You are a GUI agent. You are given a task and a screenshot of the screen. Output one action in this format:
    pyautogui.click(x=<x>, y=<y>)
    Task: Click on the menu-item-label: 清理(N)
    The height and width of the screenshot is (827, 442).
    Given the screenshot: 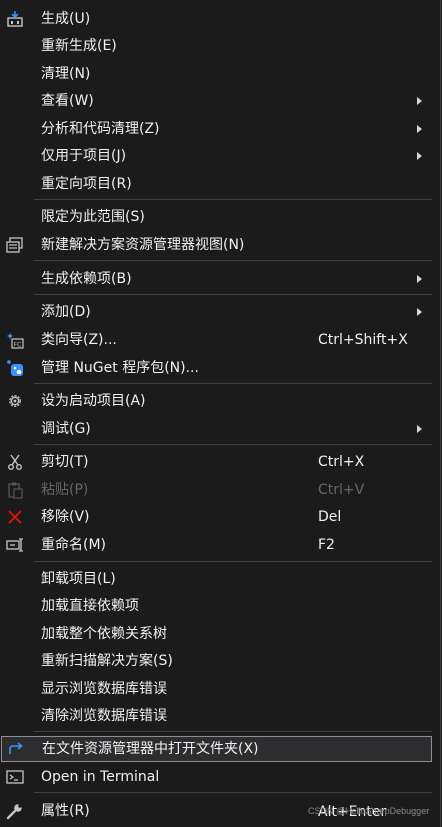 What is the action you would take?
    pyautogui.click(x=66, y=74)
    